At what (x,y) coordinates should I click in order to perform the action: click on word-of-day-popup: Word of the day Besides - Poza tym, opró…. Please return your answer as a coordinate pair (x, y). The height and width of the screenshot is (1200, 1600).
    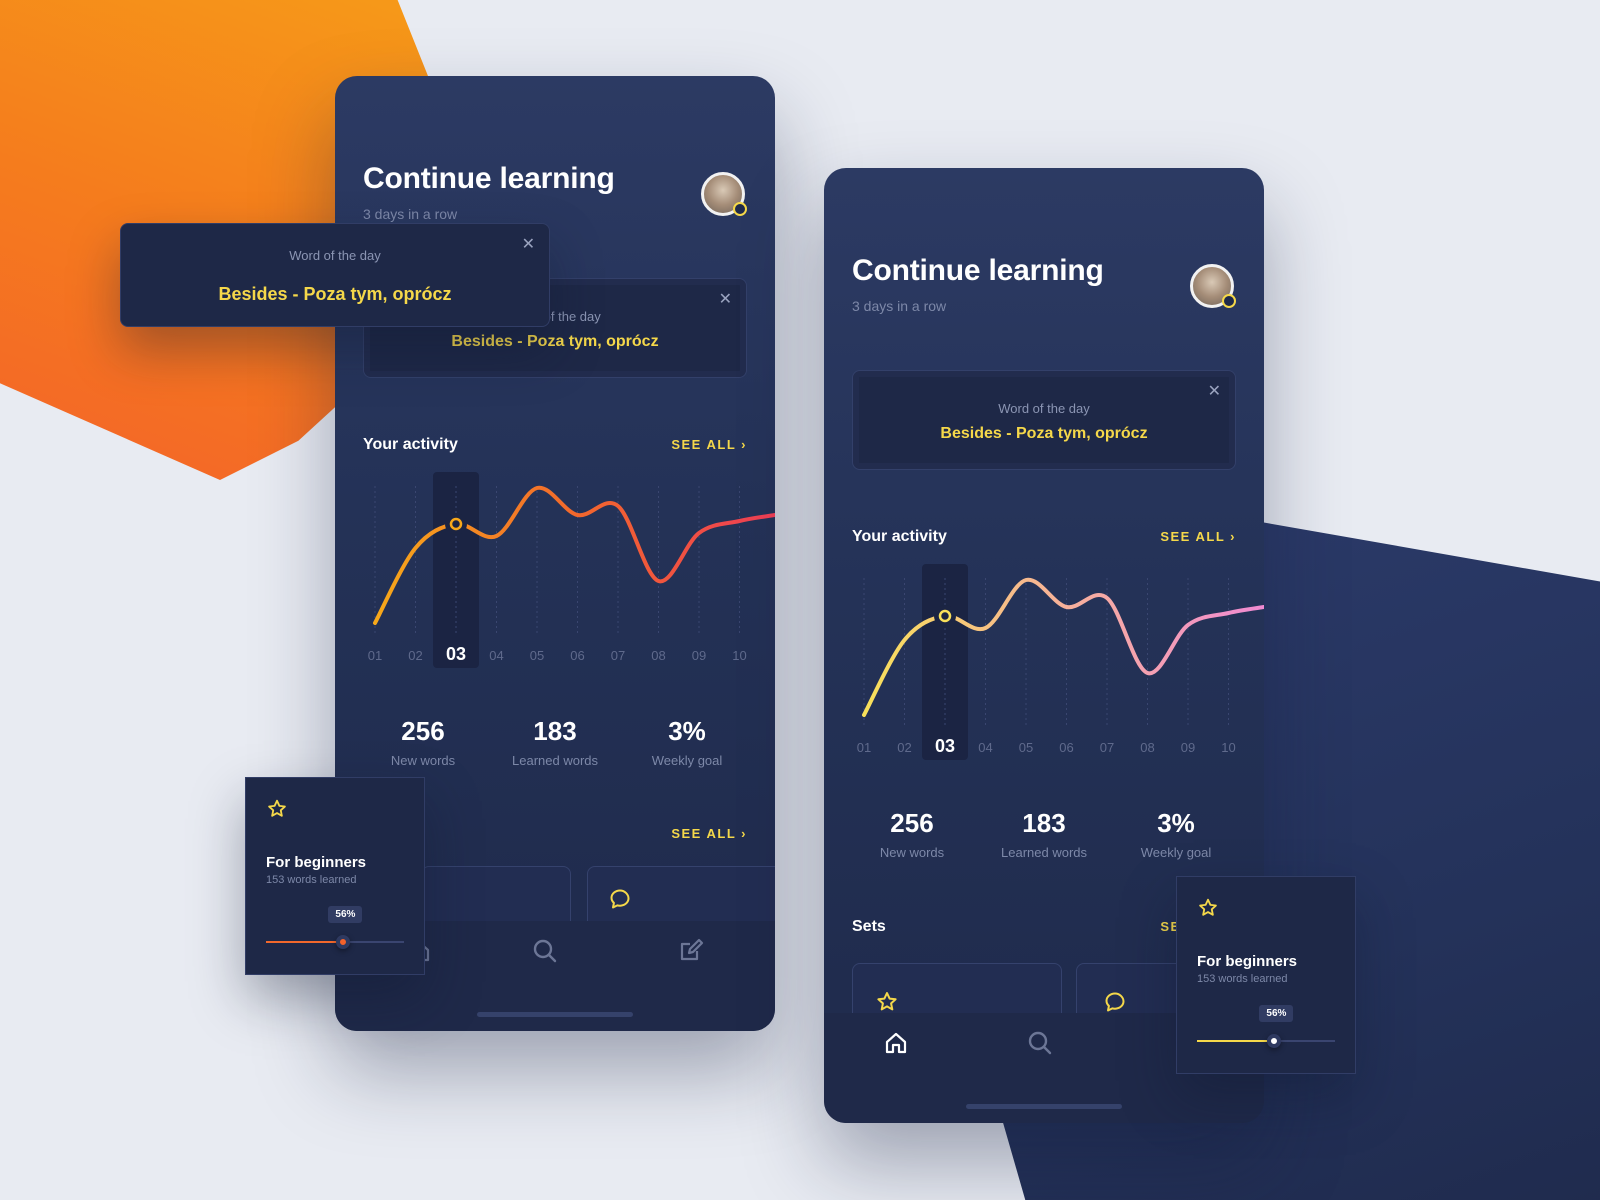
    Looking at the image, I should click on (335, 275).